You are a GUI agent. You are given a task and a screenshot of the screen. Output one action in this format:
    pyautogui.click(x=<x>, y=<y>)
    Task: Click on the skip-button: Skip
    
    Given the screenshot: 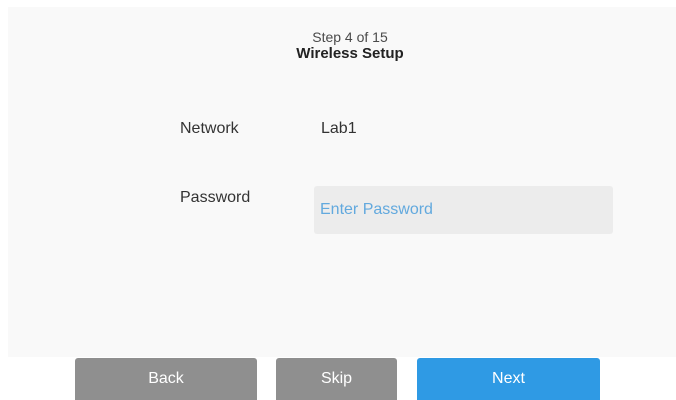 What is the action you would take?
    pyautogui.click(x=336, y=379)
    